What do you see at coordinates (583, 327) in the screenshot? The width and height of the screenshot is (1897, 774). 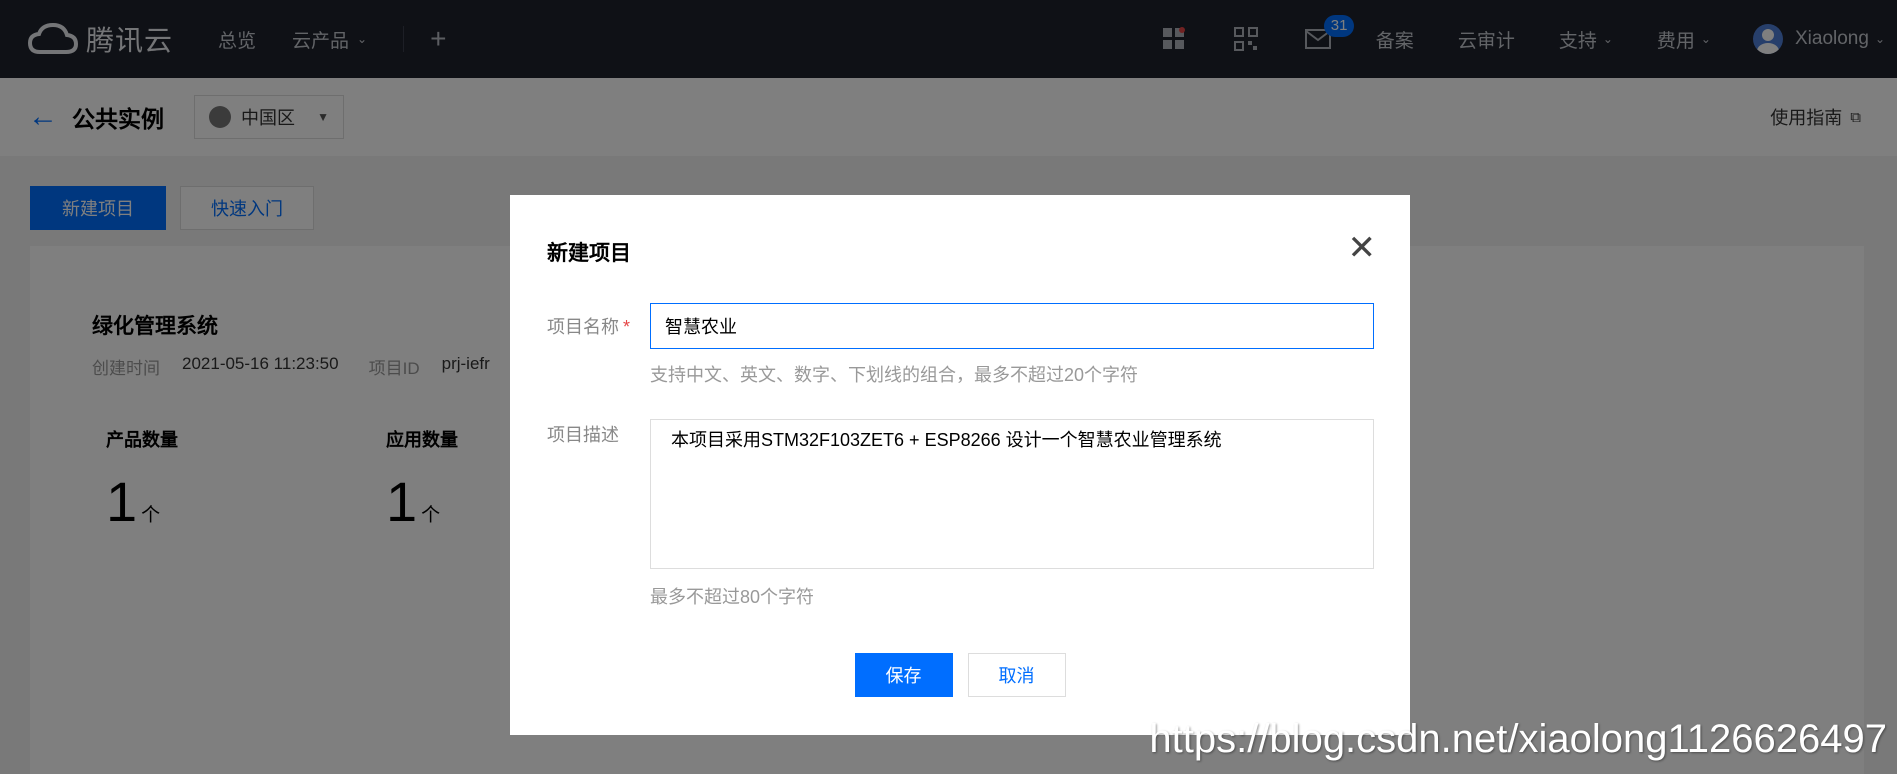 I see `project-name-label-text: 项目名称` at bounding box center [583, 327].